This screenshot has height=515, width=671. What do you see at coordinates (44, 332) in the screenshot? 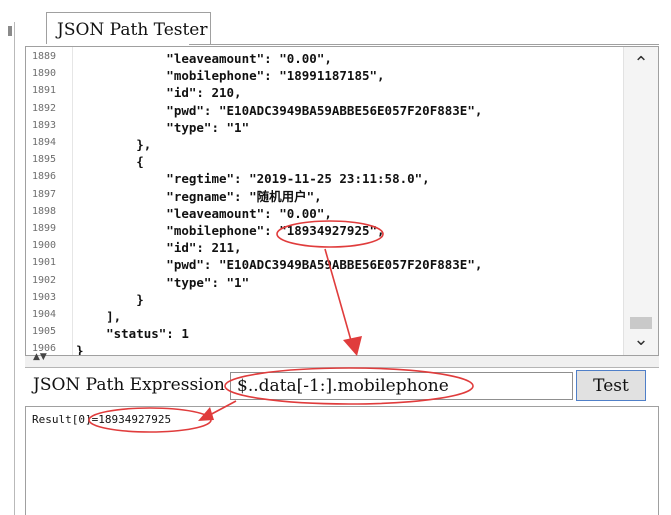
I see `line-number: 1905` at bounding box center [44, 332].